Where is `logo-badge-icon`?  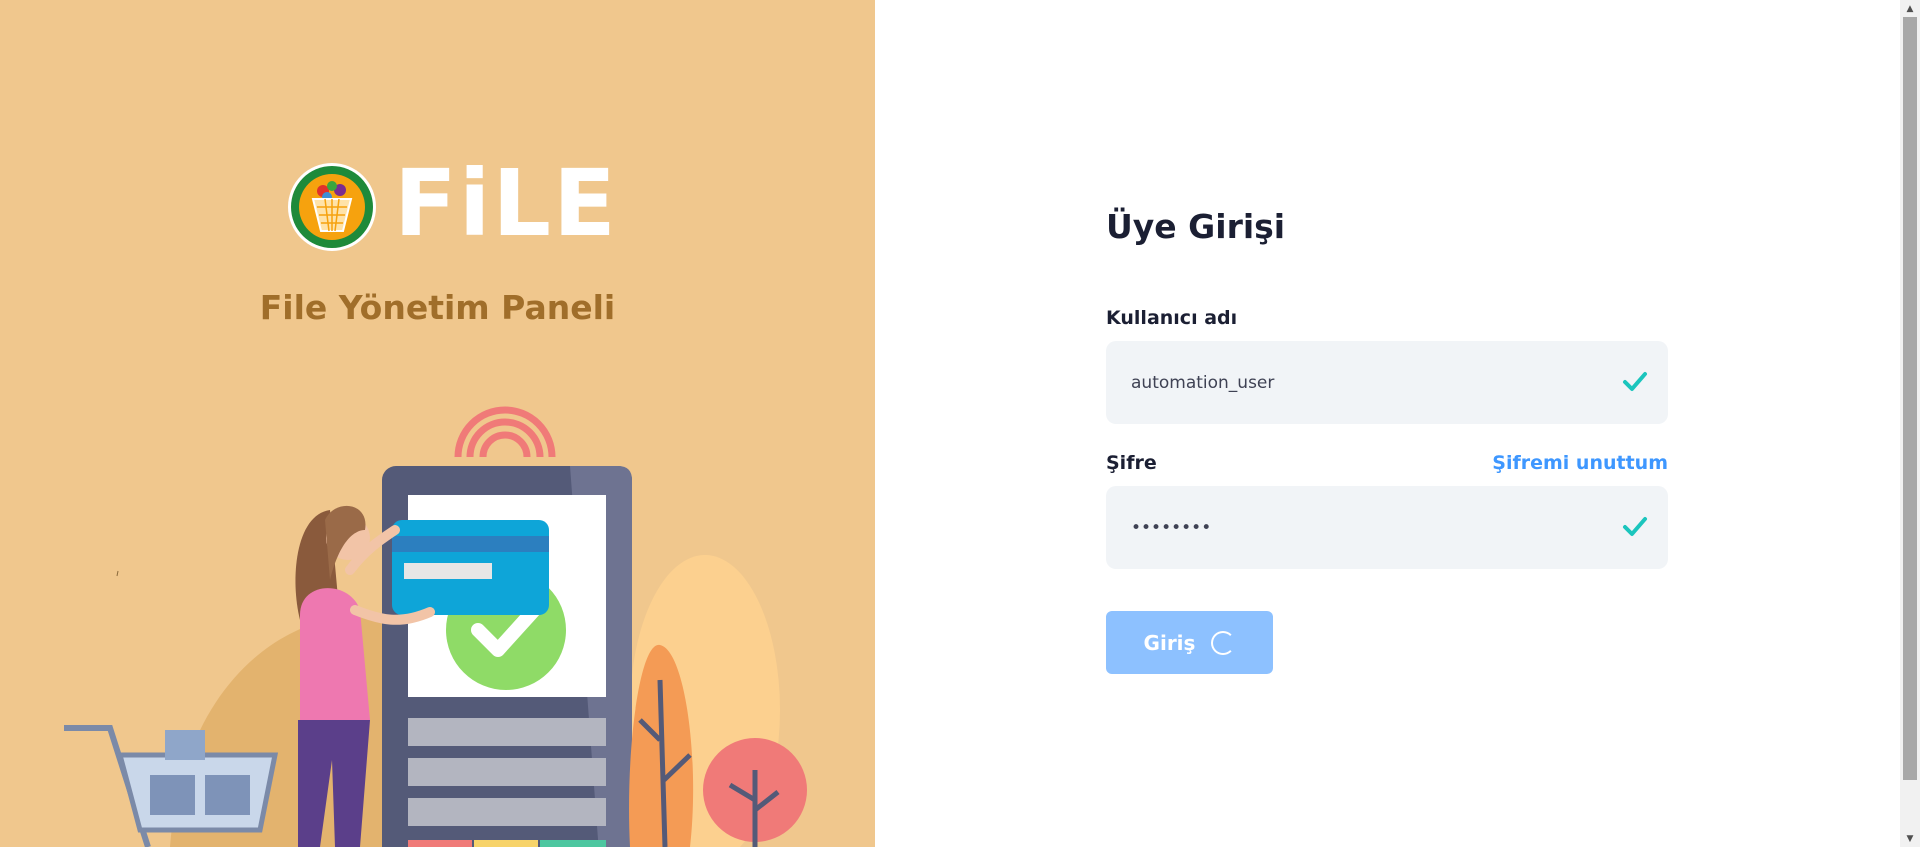 logo-badge-icon is located at coordinates (332, 207).